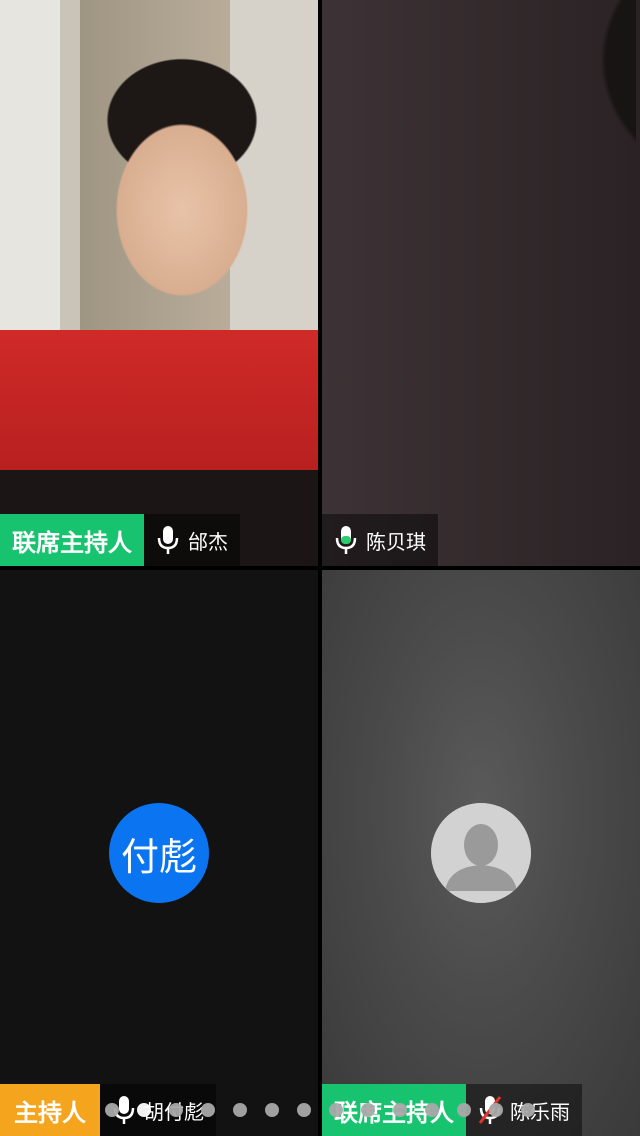  What do you see at coordinates (158, 856) in the screenshot?
I see `avatar-text: 付彪` at bounding box center [158, 856].